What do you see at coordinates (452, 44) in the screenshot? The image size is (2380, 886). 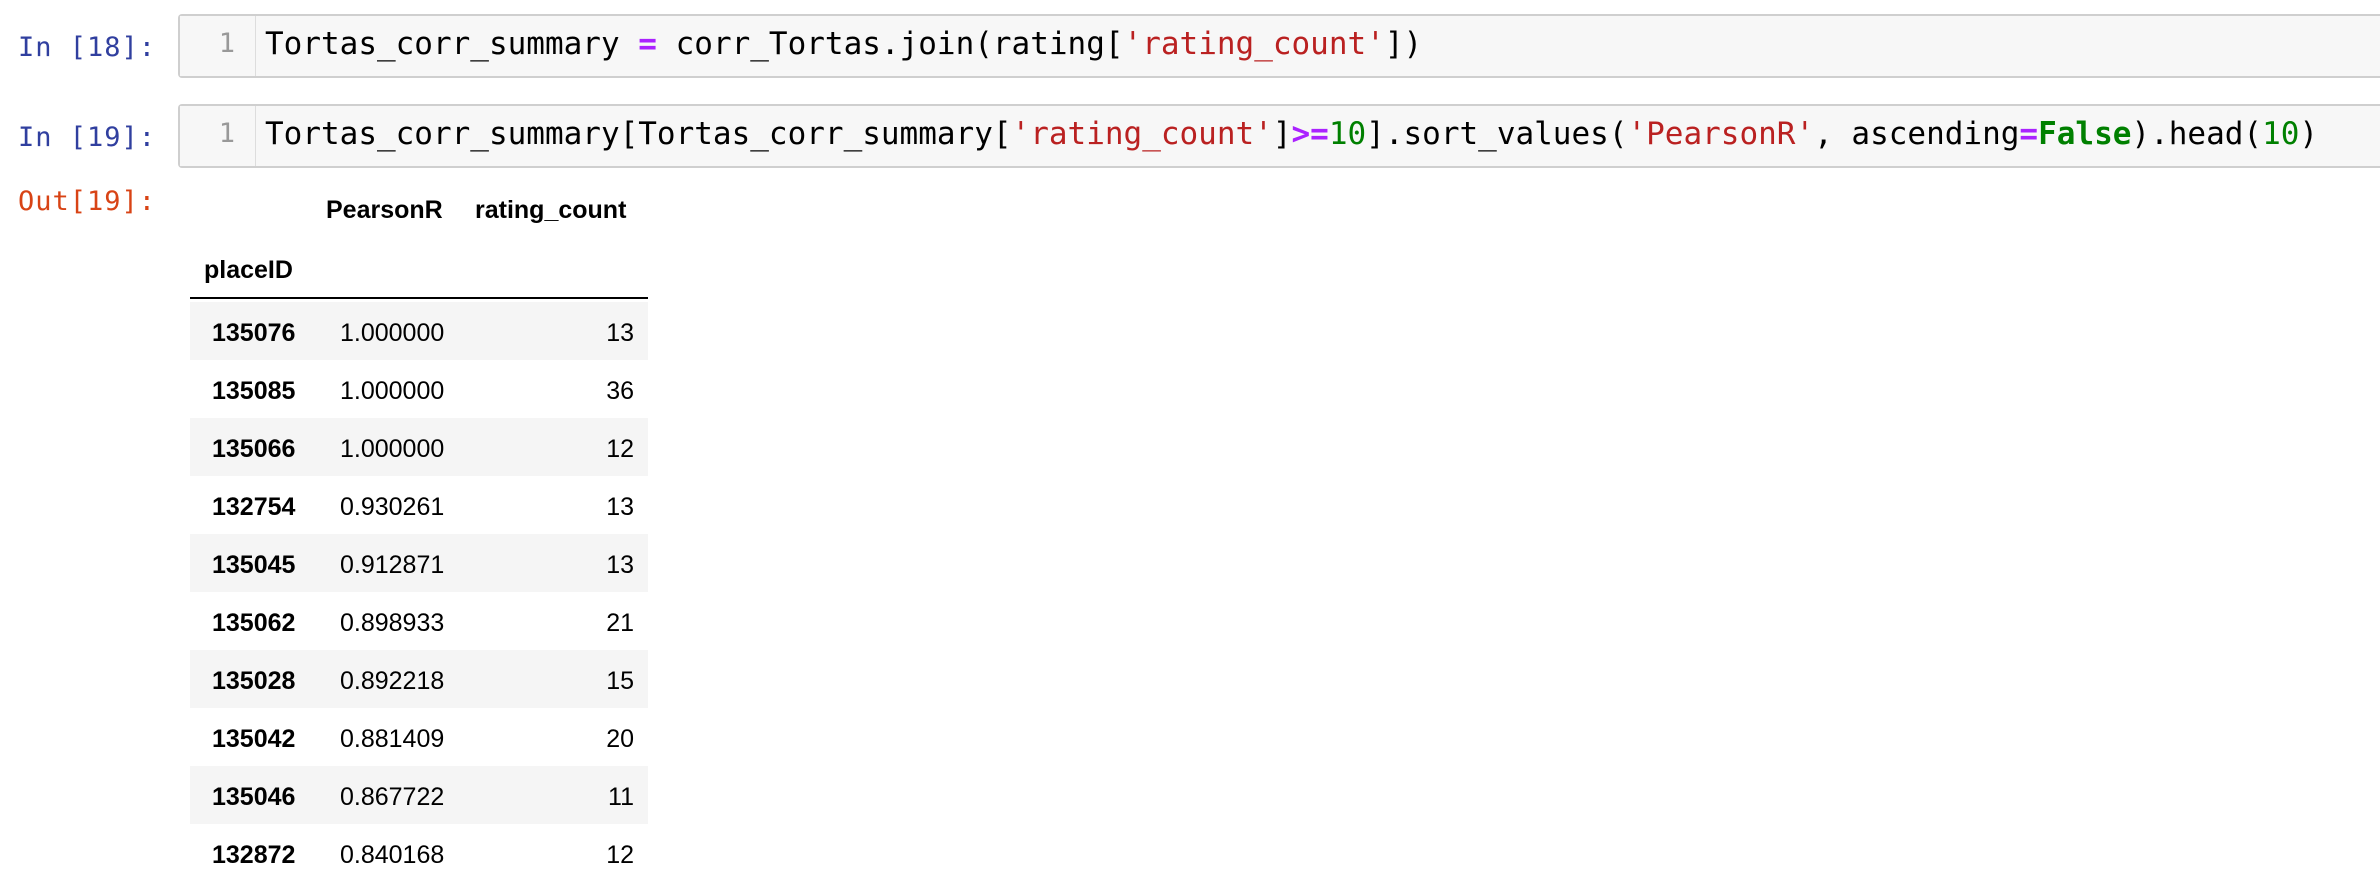 I see `code-token: Tortas_corr_summary` at bounding box center [452, 44].